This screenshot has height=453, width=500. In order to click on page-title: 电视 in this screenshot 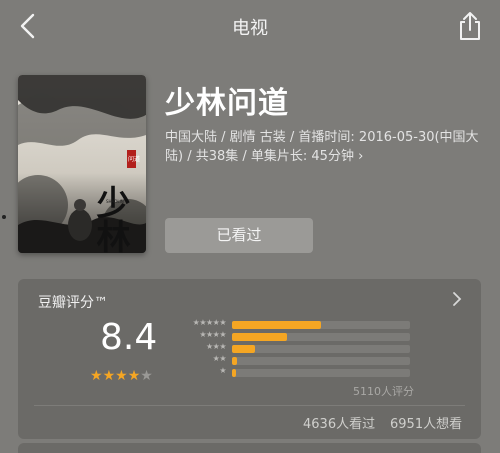, I will do `click(250, 28)`.